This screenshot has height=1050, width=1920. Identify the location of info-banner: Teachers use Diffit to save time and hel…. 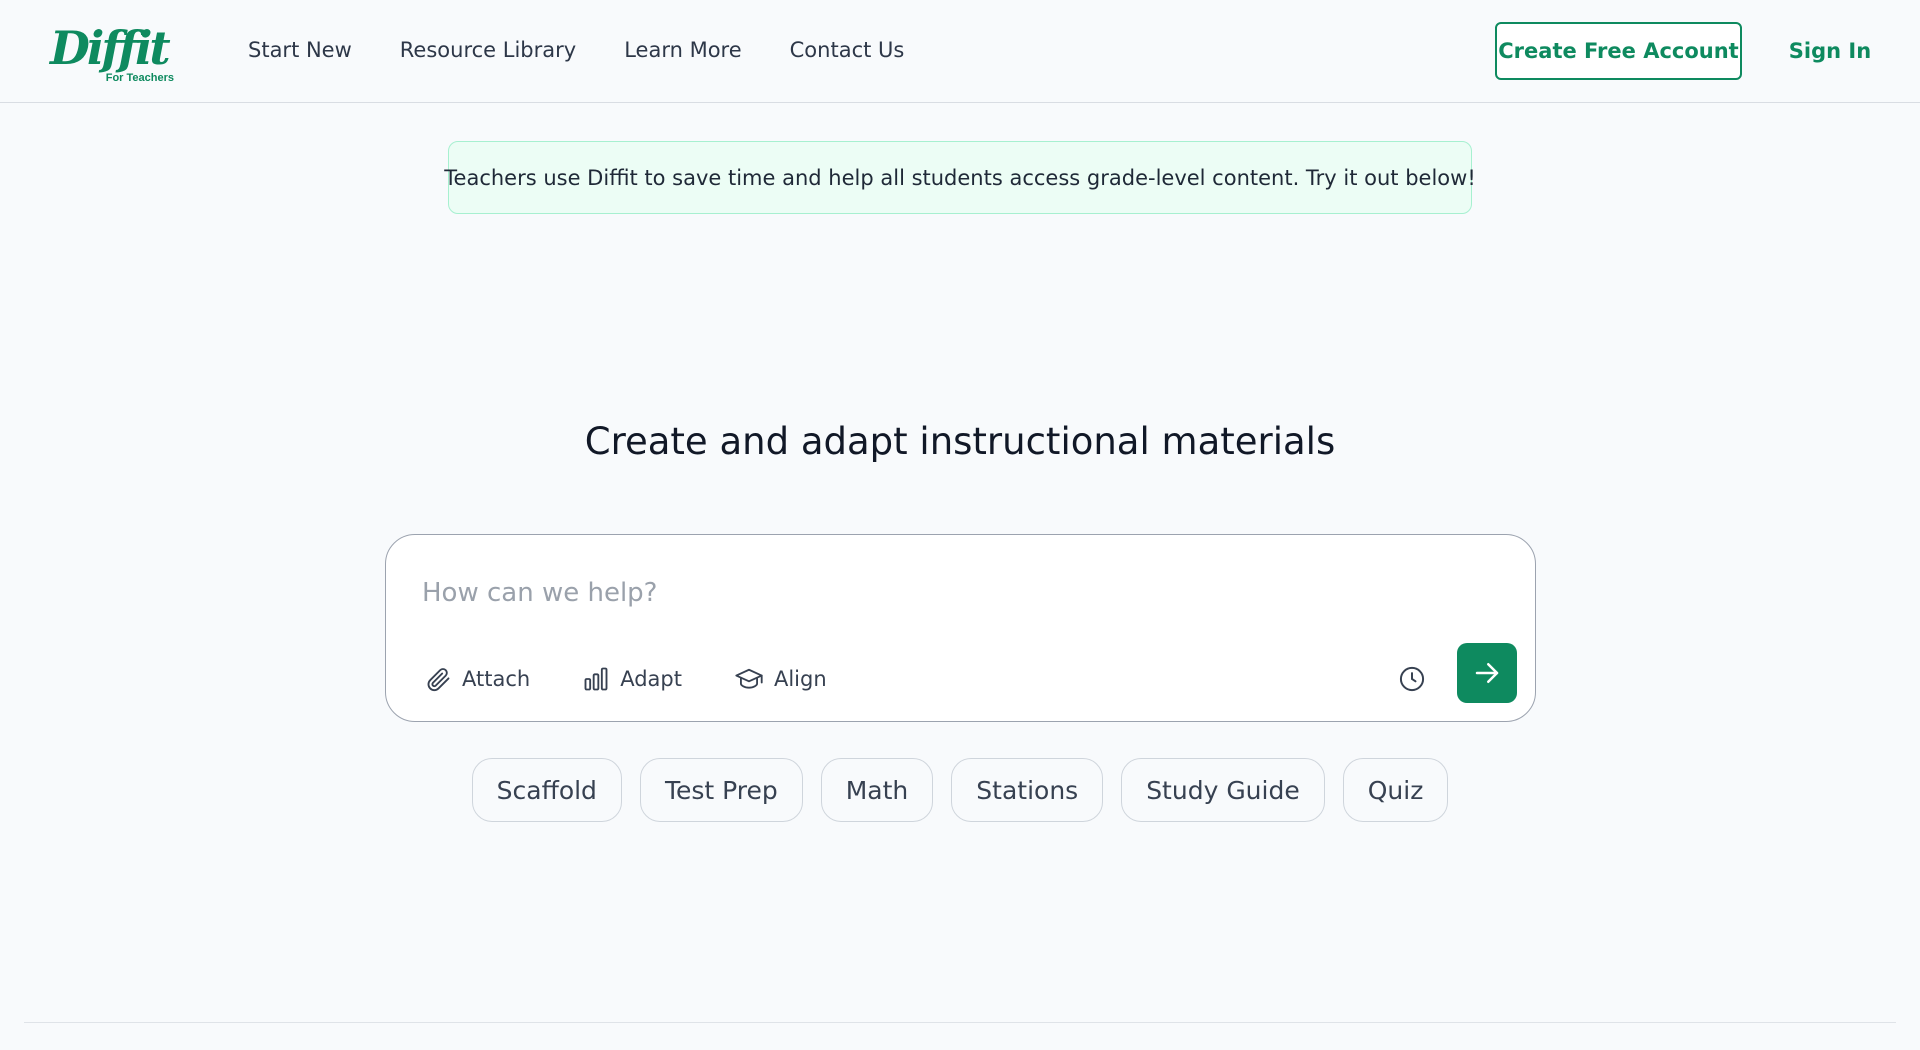
(960, 177).